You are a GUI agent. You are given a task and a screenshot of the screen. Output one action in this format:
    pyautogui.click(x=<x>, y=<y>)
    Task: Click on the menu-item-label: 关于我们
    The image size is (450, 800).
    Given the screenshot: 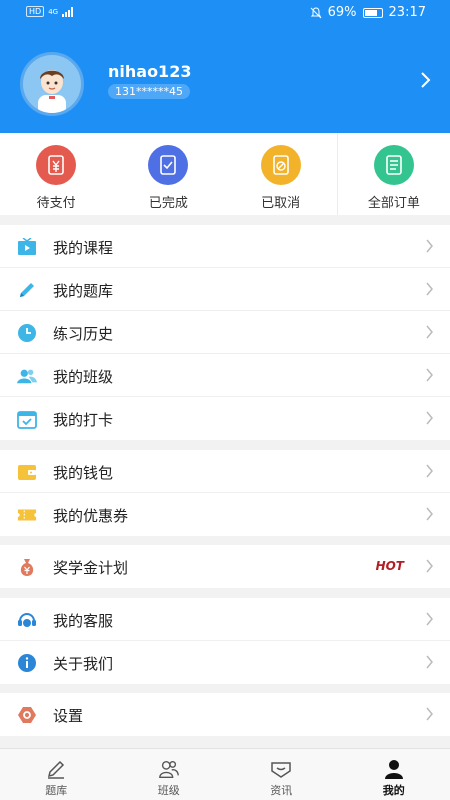 What is the action you would take?
    pyautogui.click(x=83, y=664)
    